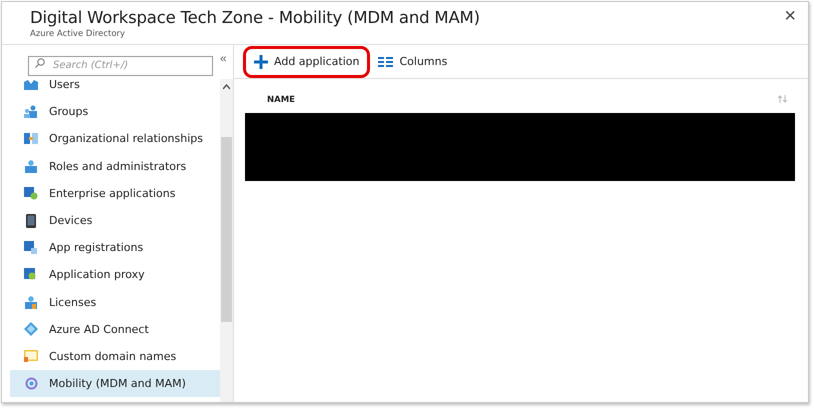  What do you see at coordinates (413, 61) in the screenshot?
I see `columns-button: Columns` at bounding box center [413, 61].